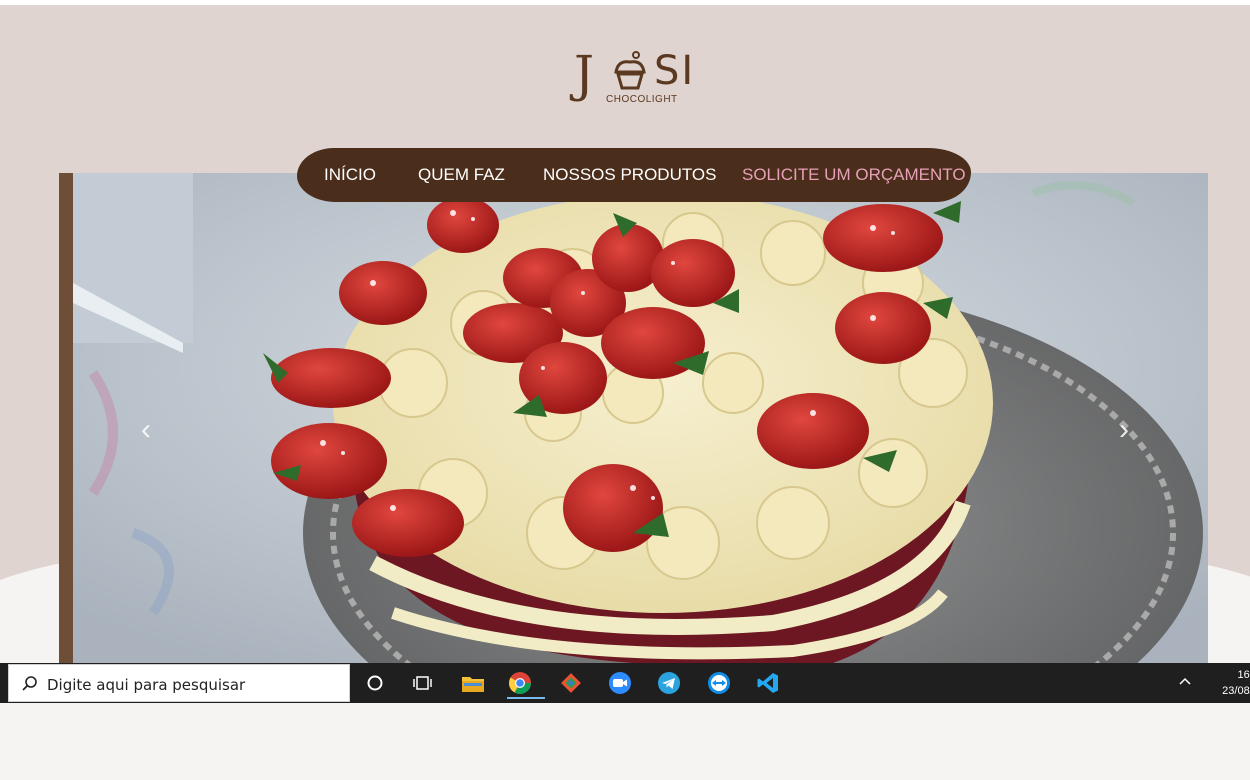 This screenshot has height=780, width=1250. Describe the element at coordinates (675, 71) in the screenshot. I see `logo-letters-si: SI` at that location.